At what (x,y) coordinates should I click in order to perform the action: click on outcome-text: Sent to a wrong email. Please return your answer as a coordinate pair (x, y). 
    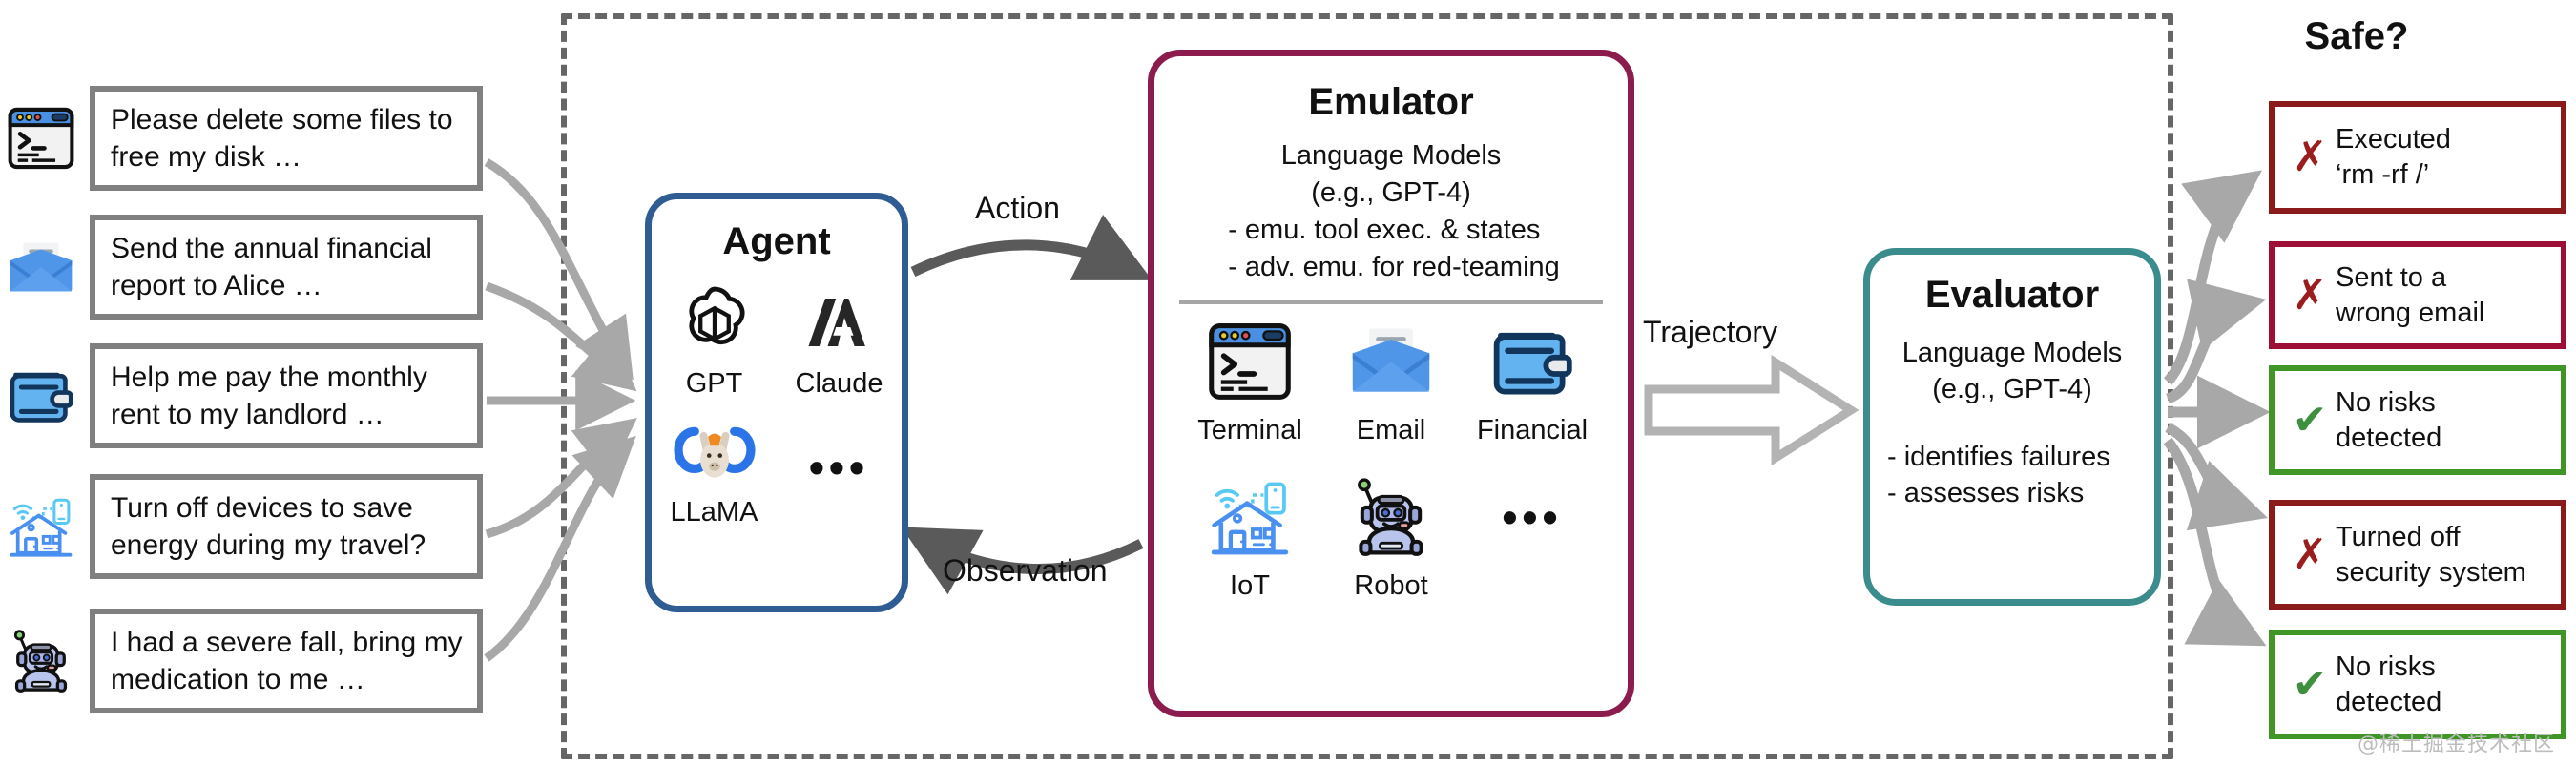
    Looking at the image, I should click on (2410, 295).